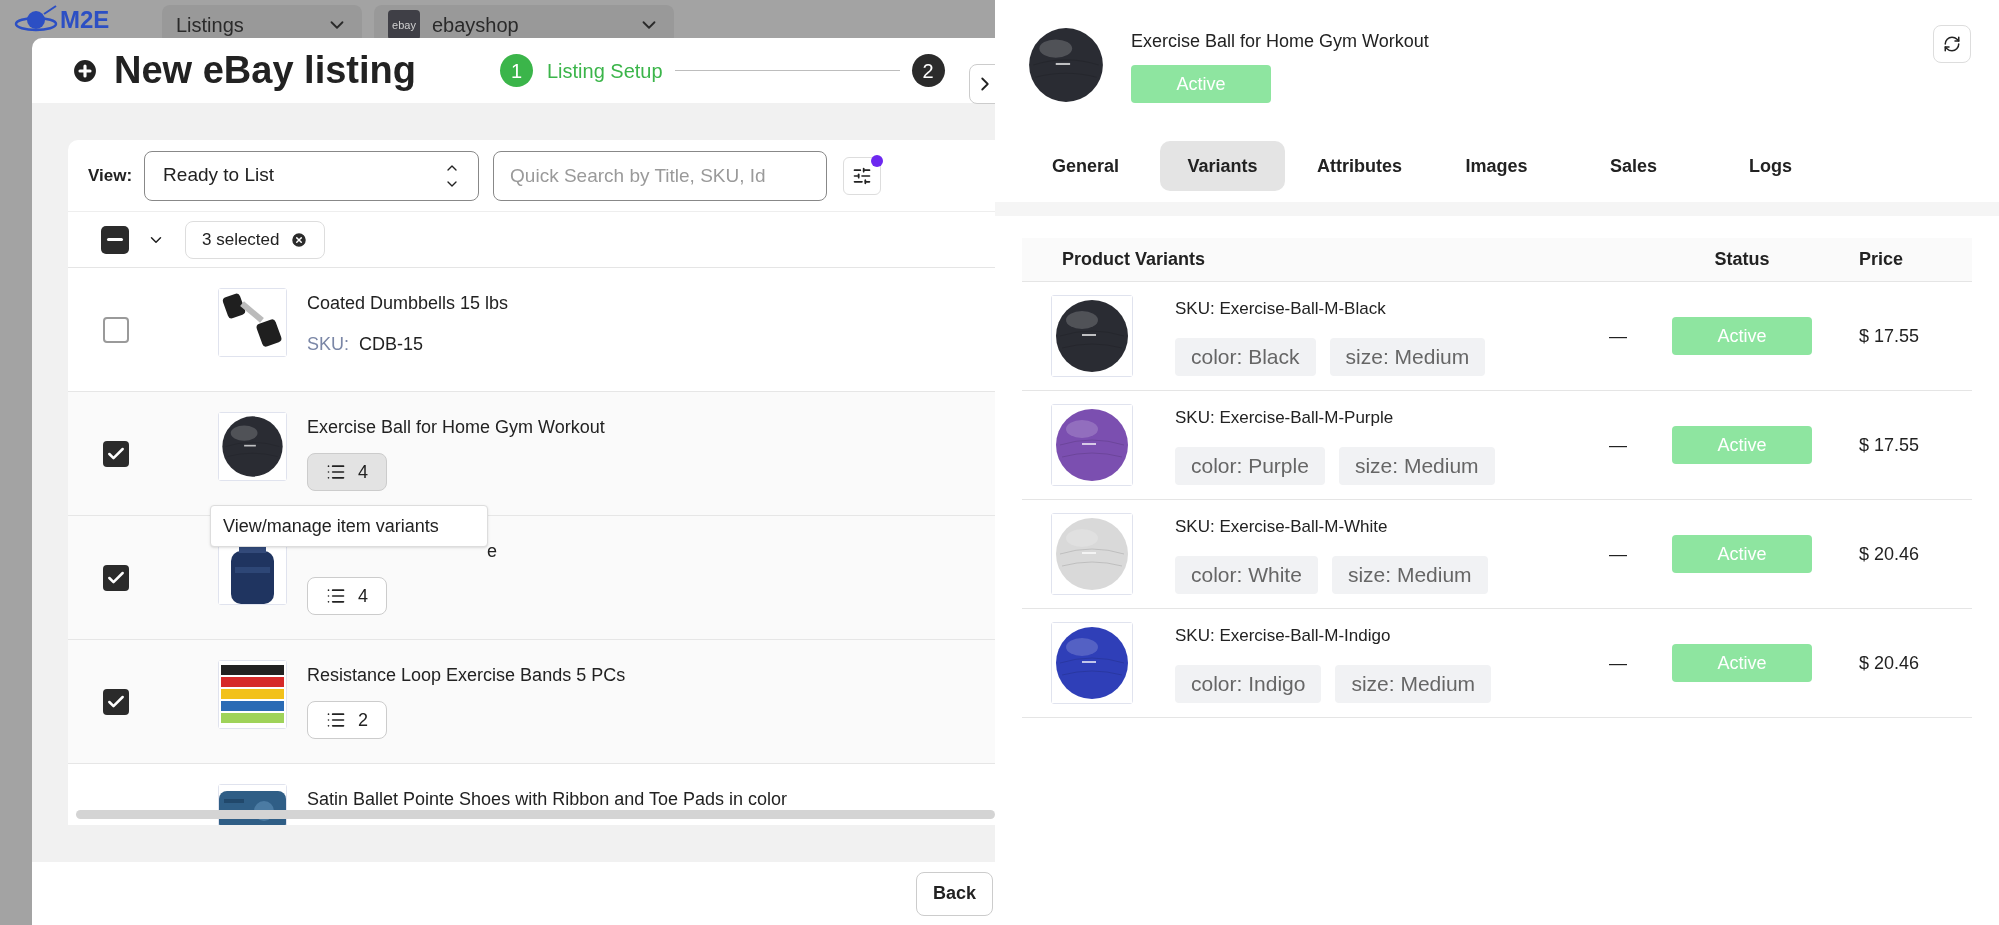 The width and height of the screenshot is (1999, 925). Describe the element at coordinates (37, 19) in the screenshot. I see `planet-icon` at that location.